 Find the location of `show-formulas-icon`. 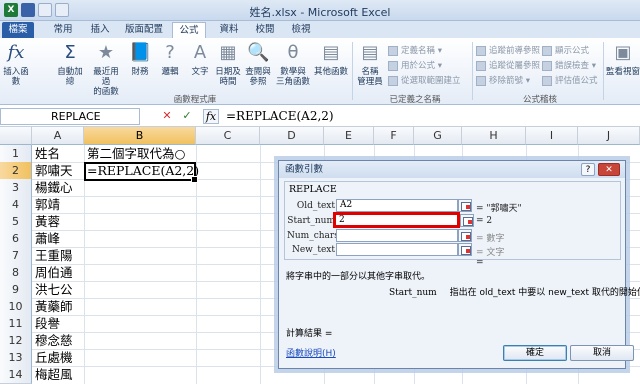

show-formulas-icon is located at coordinates (547, 50).